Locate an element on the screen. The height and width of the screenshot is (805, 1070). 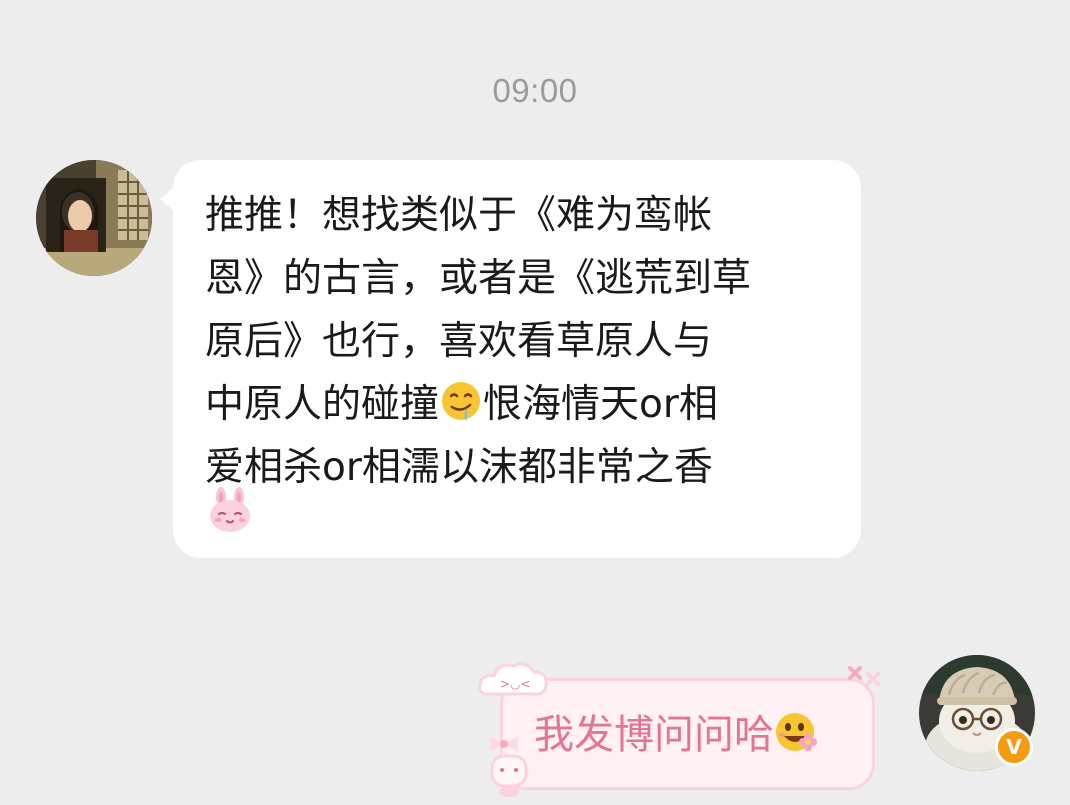
message-timestamp: 09:00 is located at coordinates (535, 90).